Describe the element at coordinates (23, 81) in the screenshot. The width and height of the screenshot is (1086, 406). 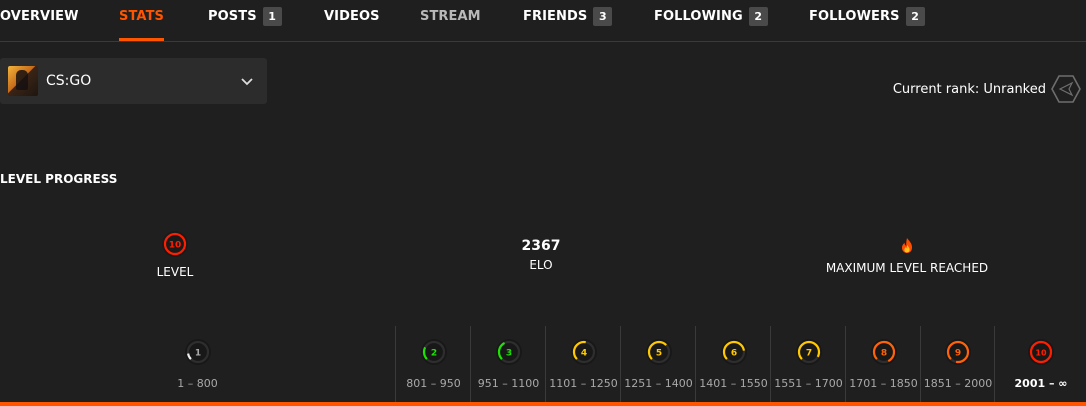
I see `game-thumbnail` at that location.